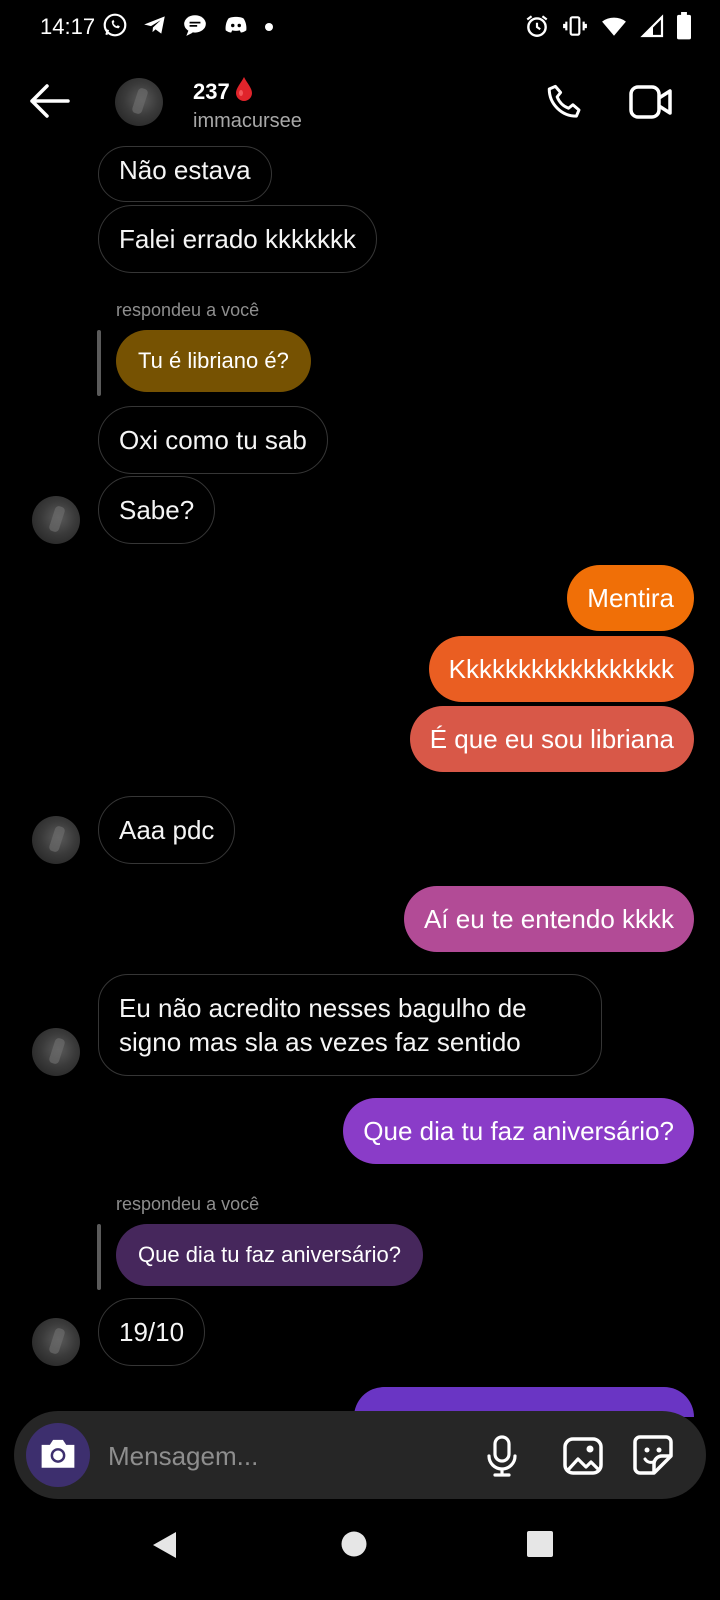  I want to click on message-sent: Aí eu te entendo kkkk, so click(548, 919).